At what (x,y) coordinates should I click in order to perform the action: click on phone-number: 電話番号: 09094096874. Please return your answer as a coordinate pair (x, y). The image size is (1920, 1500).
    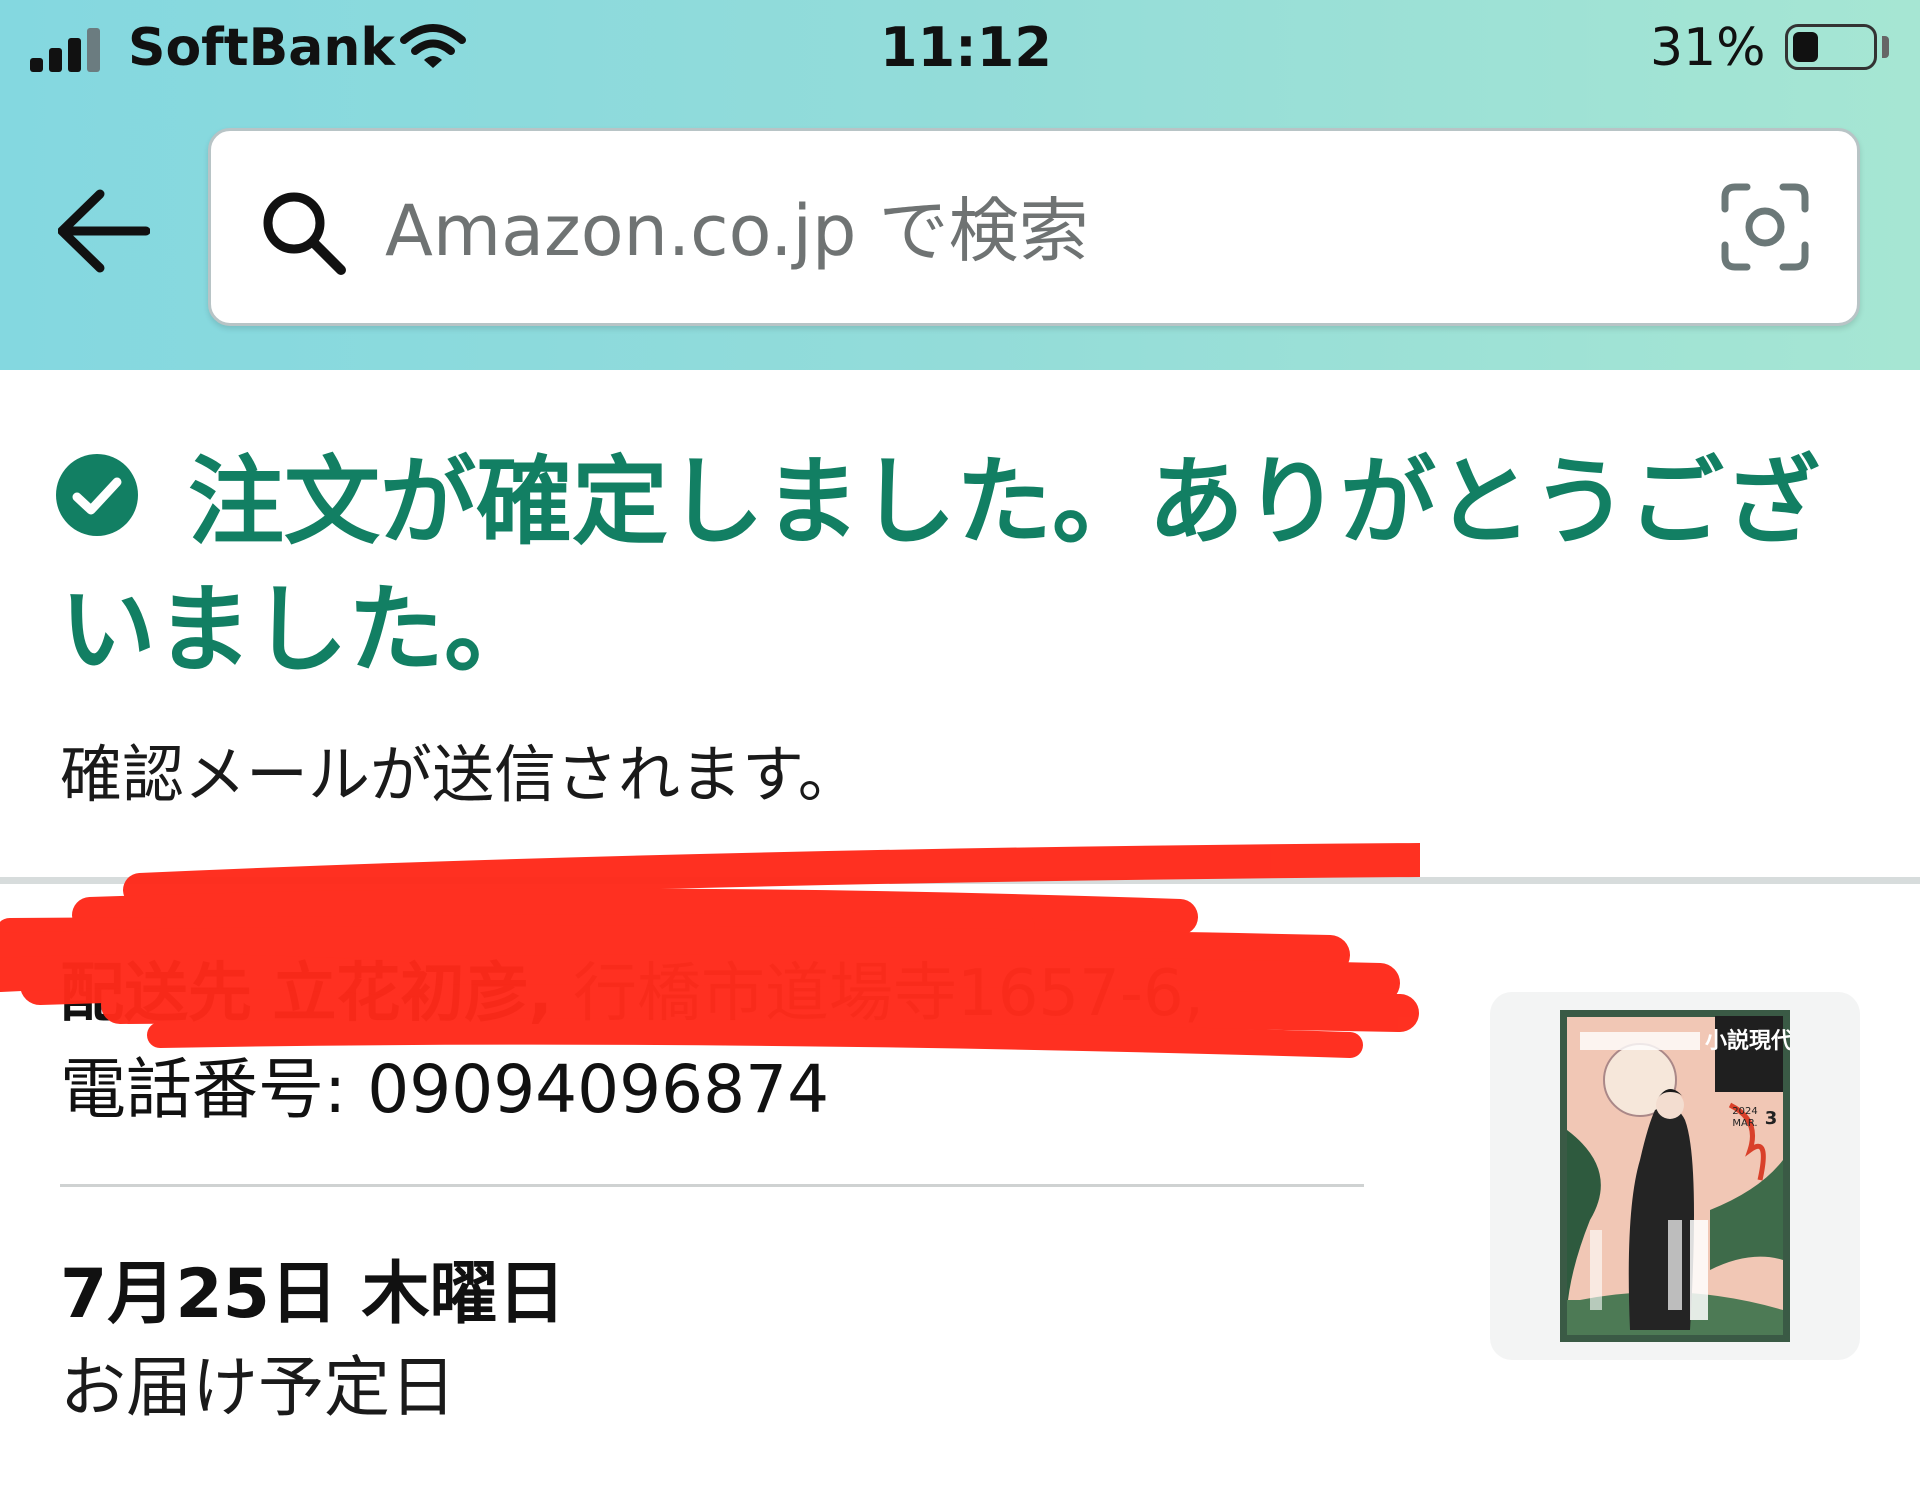
    Looking at the image, I should click on (445, 1089).